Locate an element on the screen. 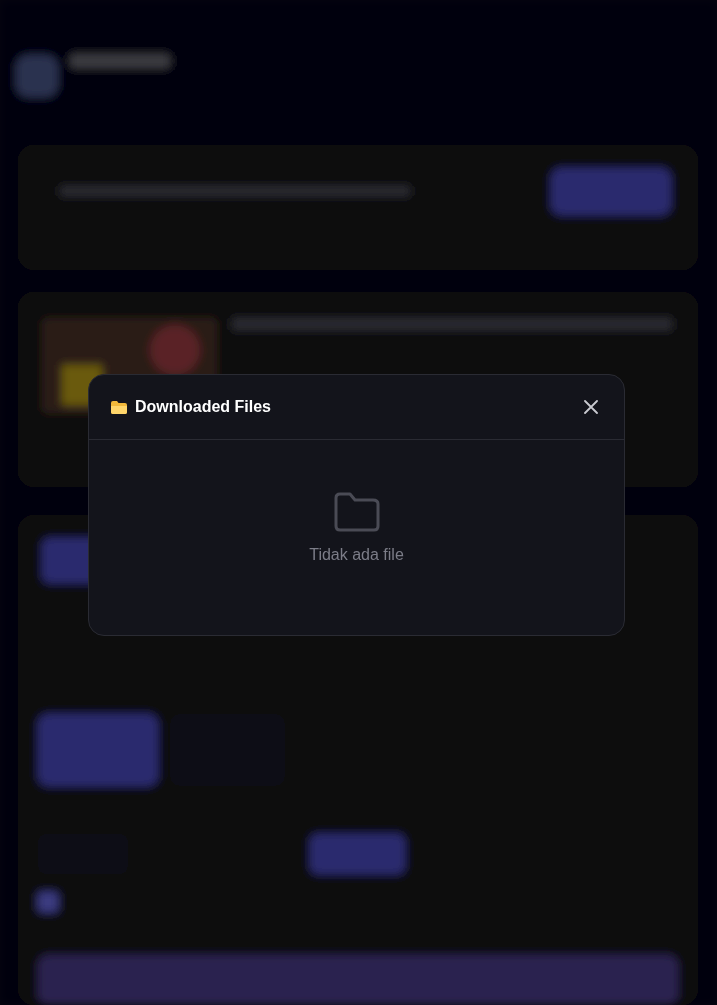 This screenshot has width=717, height=1005. empty-folder-icon is located at coordinates (356, 511).